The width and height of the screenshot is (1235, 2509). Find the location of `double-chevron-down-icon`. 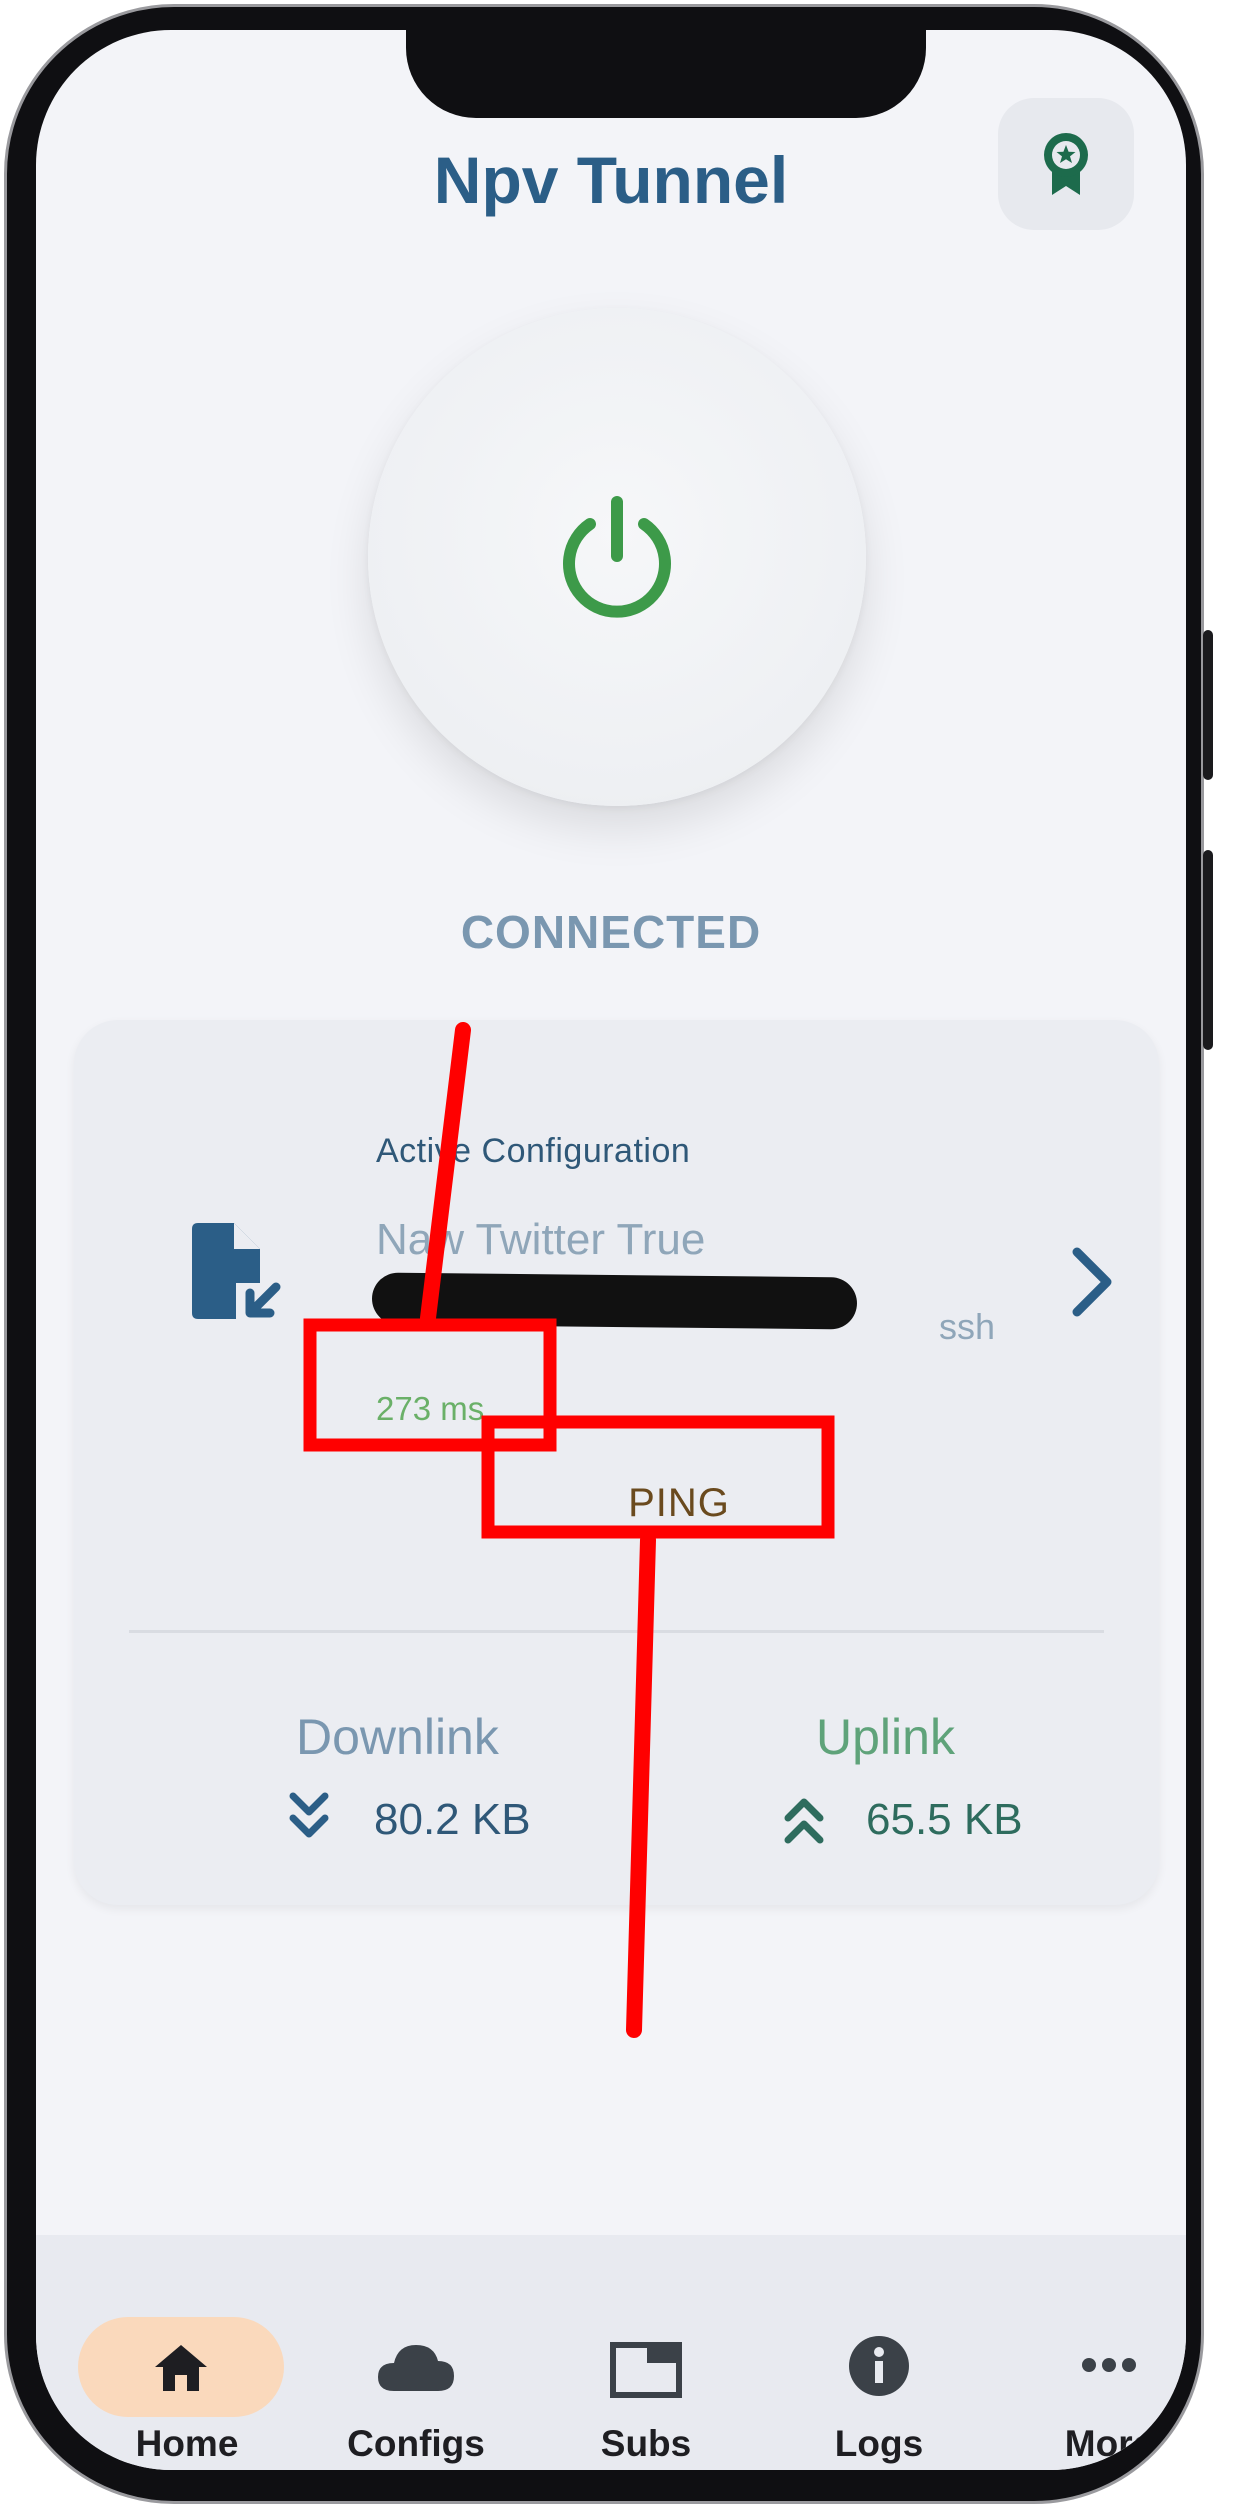

double-chevron-down-icon is located at coordinates (309, 1815).